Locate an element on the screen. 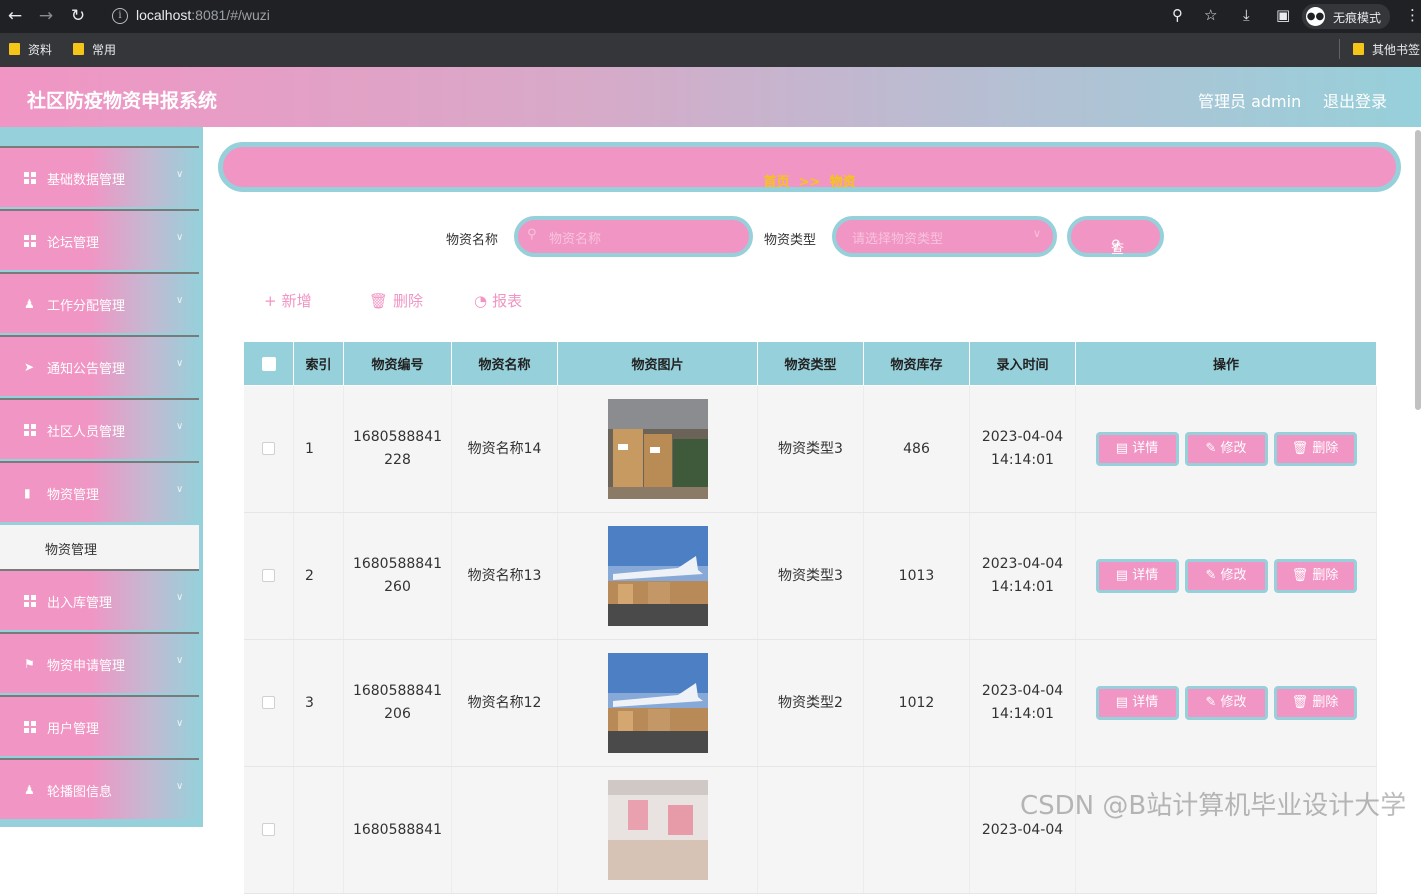 The width and height of the screenshot is (1421, 894). sidebar-item-materials: ▮ 物资管理 ∨ is located at coordinates (99, 491).